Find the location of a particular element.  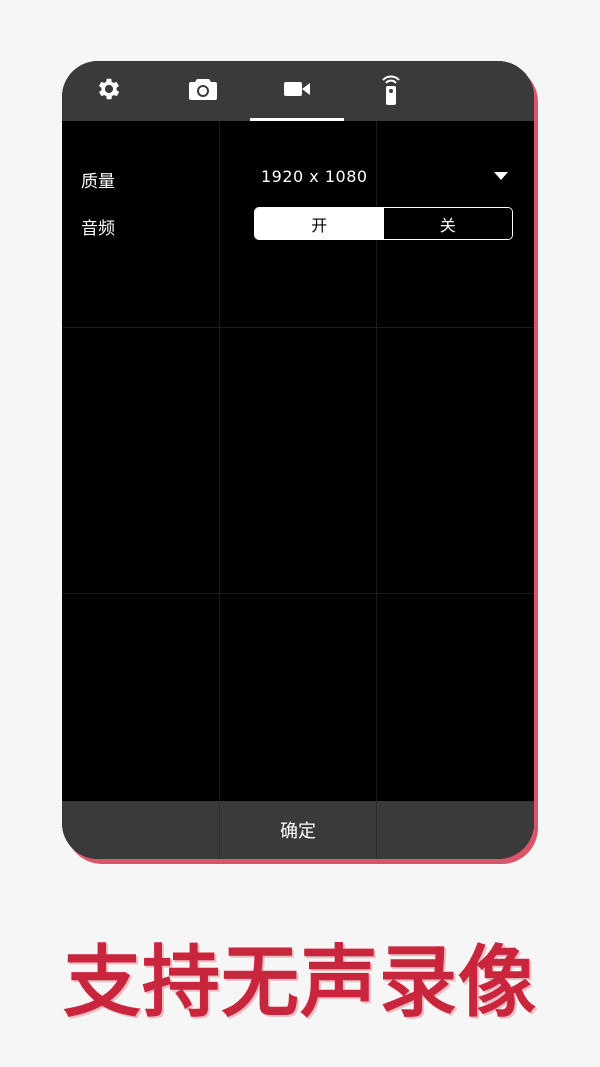

tab-photo is located at coordinates (203, 91).